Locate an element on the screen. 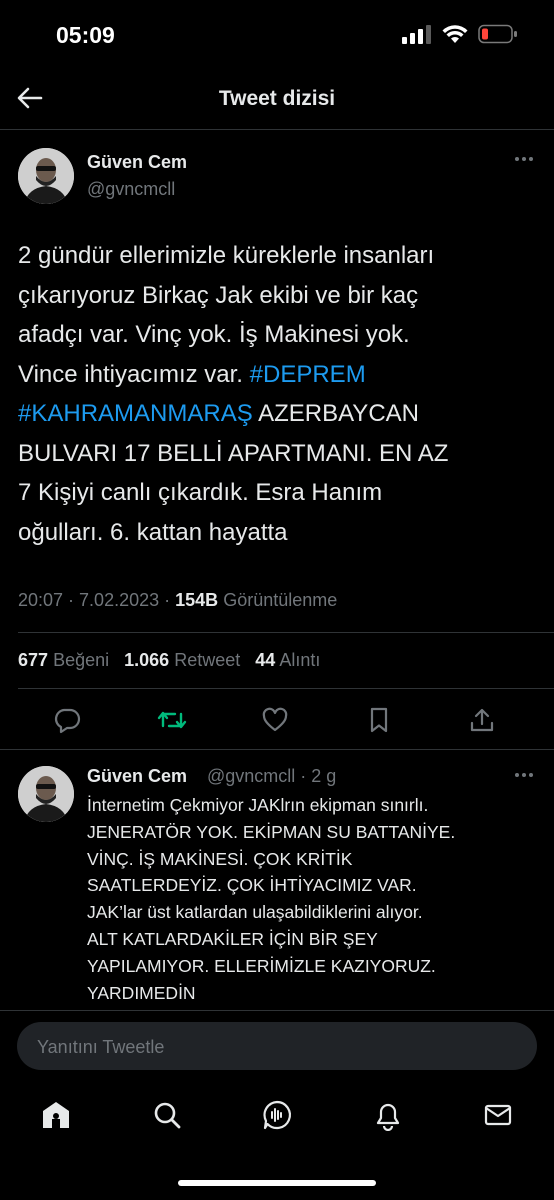 Image resolution: width=554 pixels, height=1200 pixels. like-button is located at coordinates (275, 720).